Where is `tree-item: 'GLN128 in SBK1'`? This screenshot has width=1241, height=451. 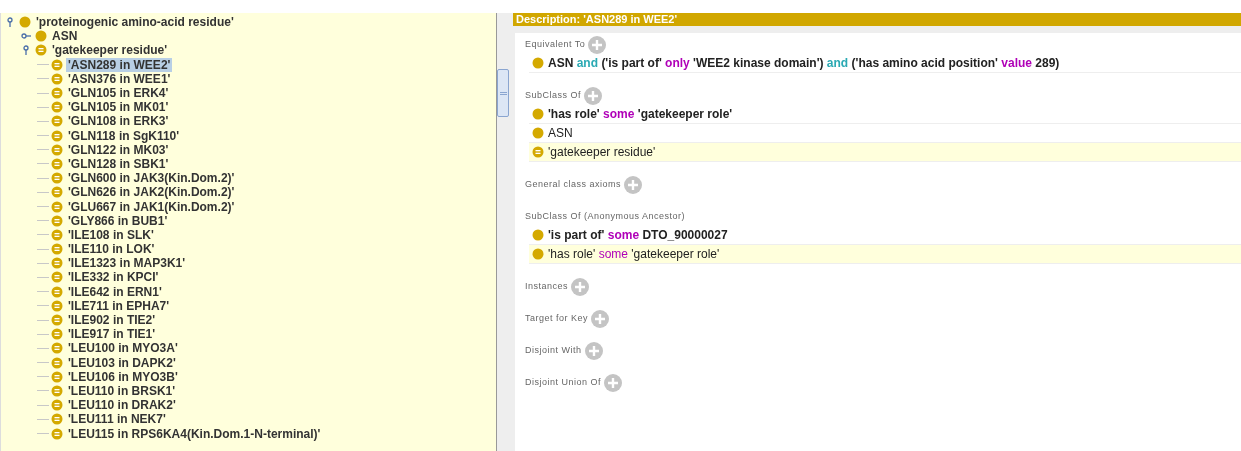
tree-item: 'GLN128 in SBK1' is located at coordinates (118, 163).